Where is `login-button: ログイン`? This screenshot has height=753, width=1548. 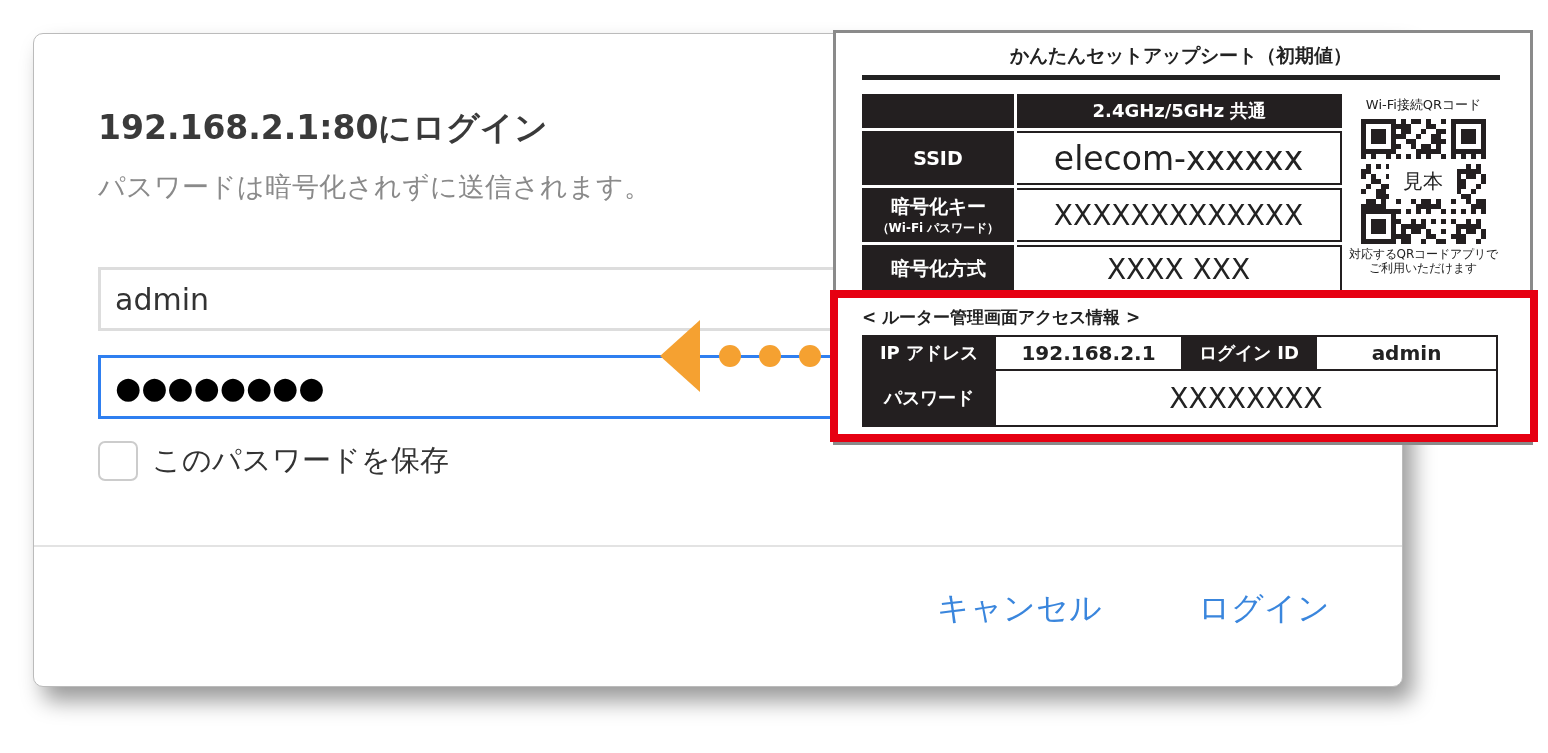 login-button: ログイン is located at coordinates (1264, 609).